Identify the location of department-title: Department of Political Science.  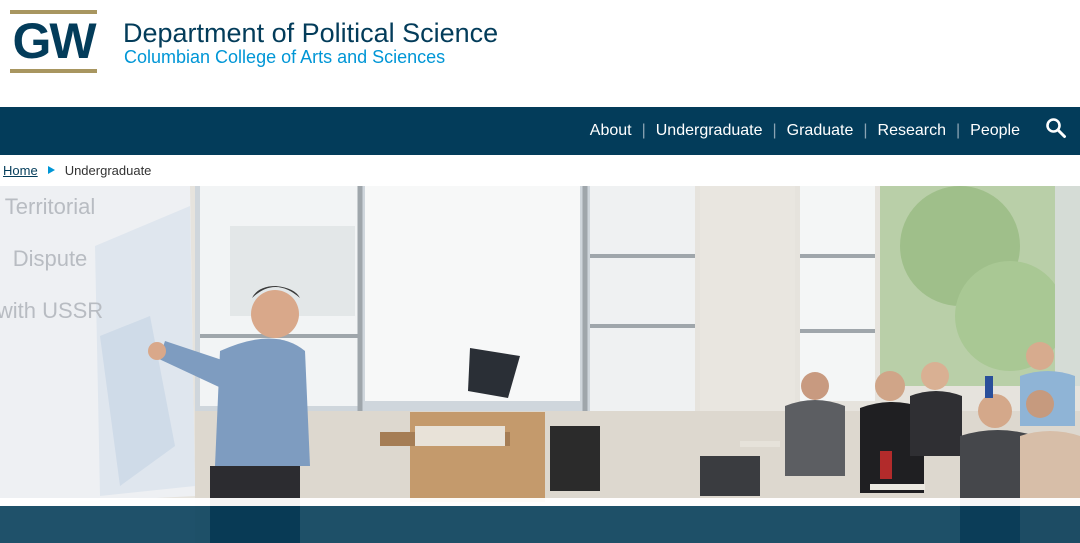
(310, 33).